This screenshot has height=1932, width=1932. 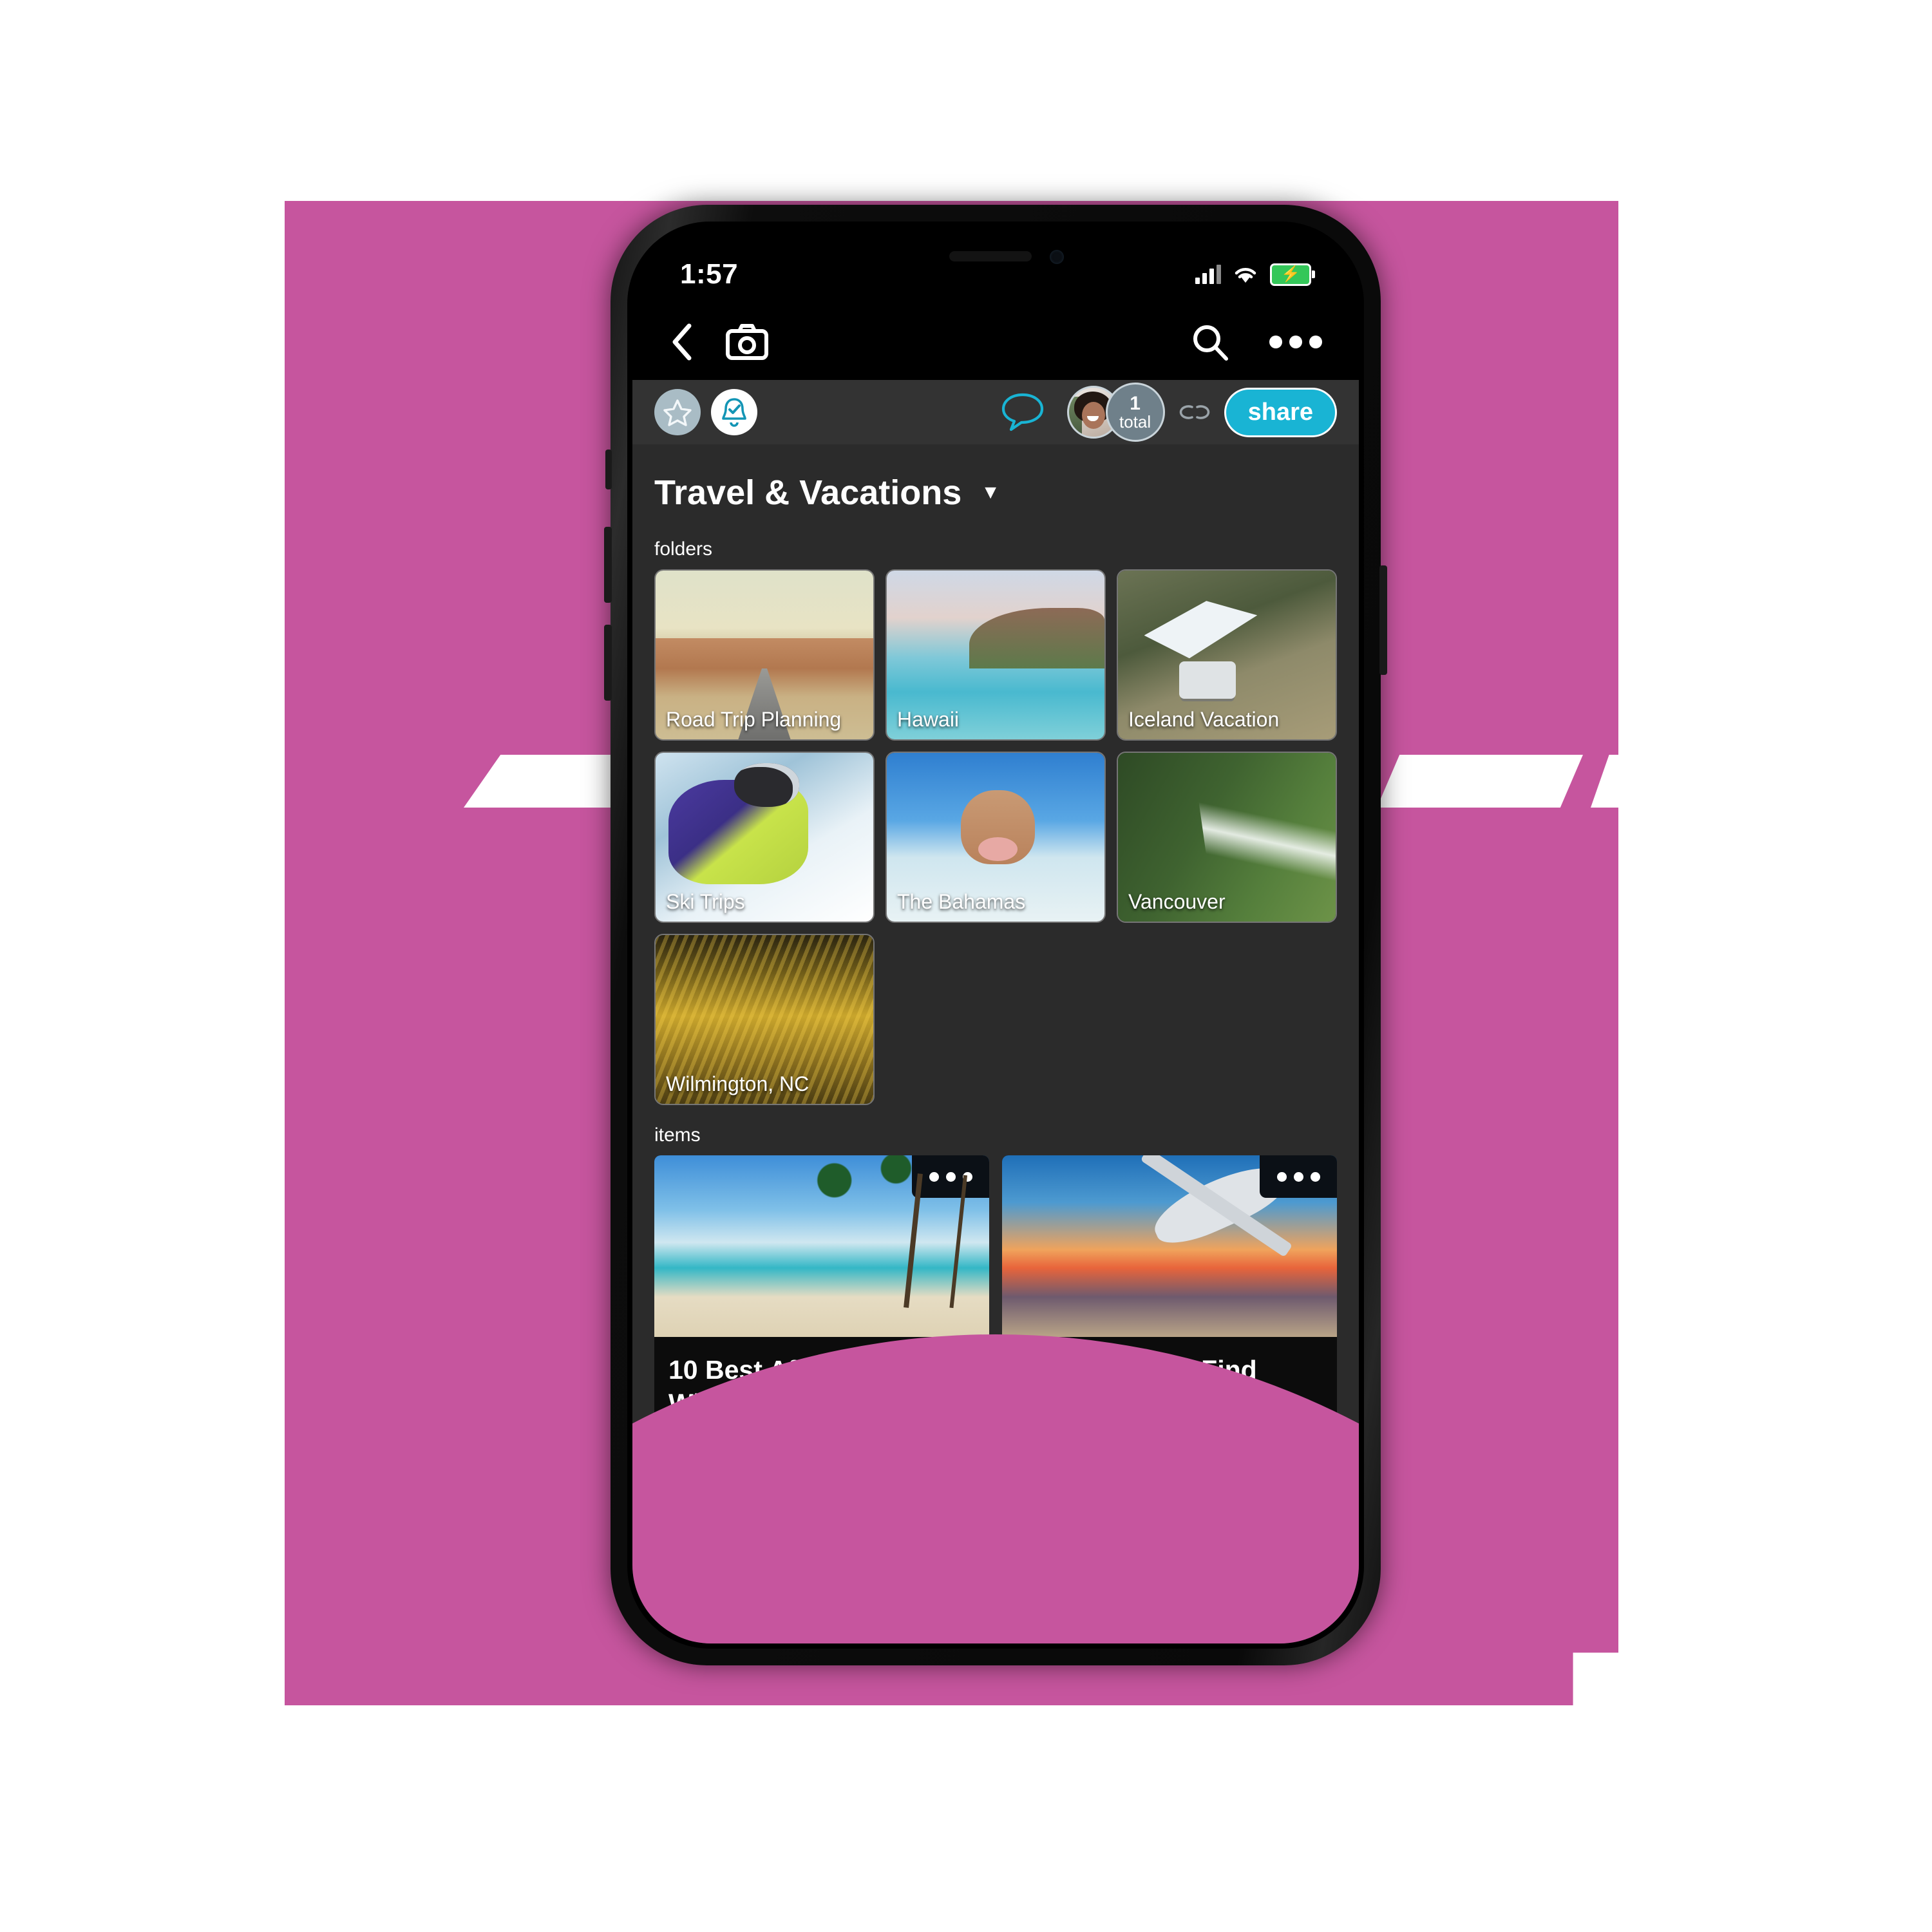 What do you see at coordinates (808, 493) in the screenshot?
I see `page-title: Travel & Vacations` at bounding box center [808, 493].